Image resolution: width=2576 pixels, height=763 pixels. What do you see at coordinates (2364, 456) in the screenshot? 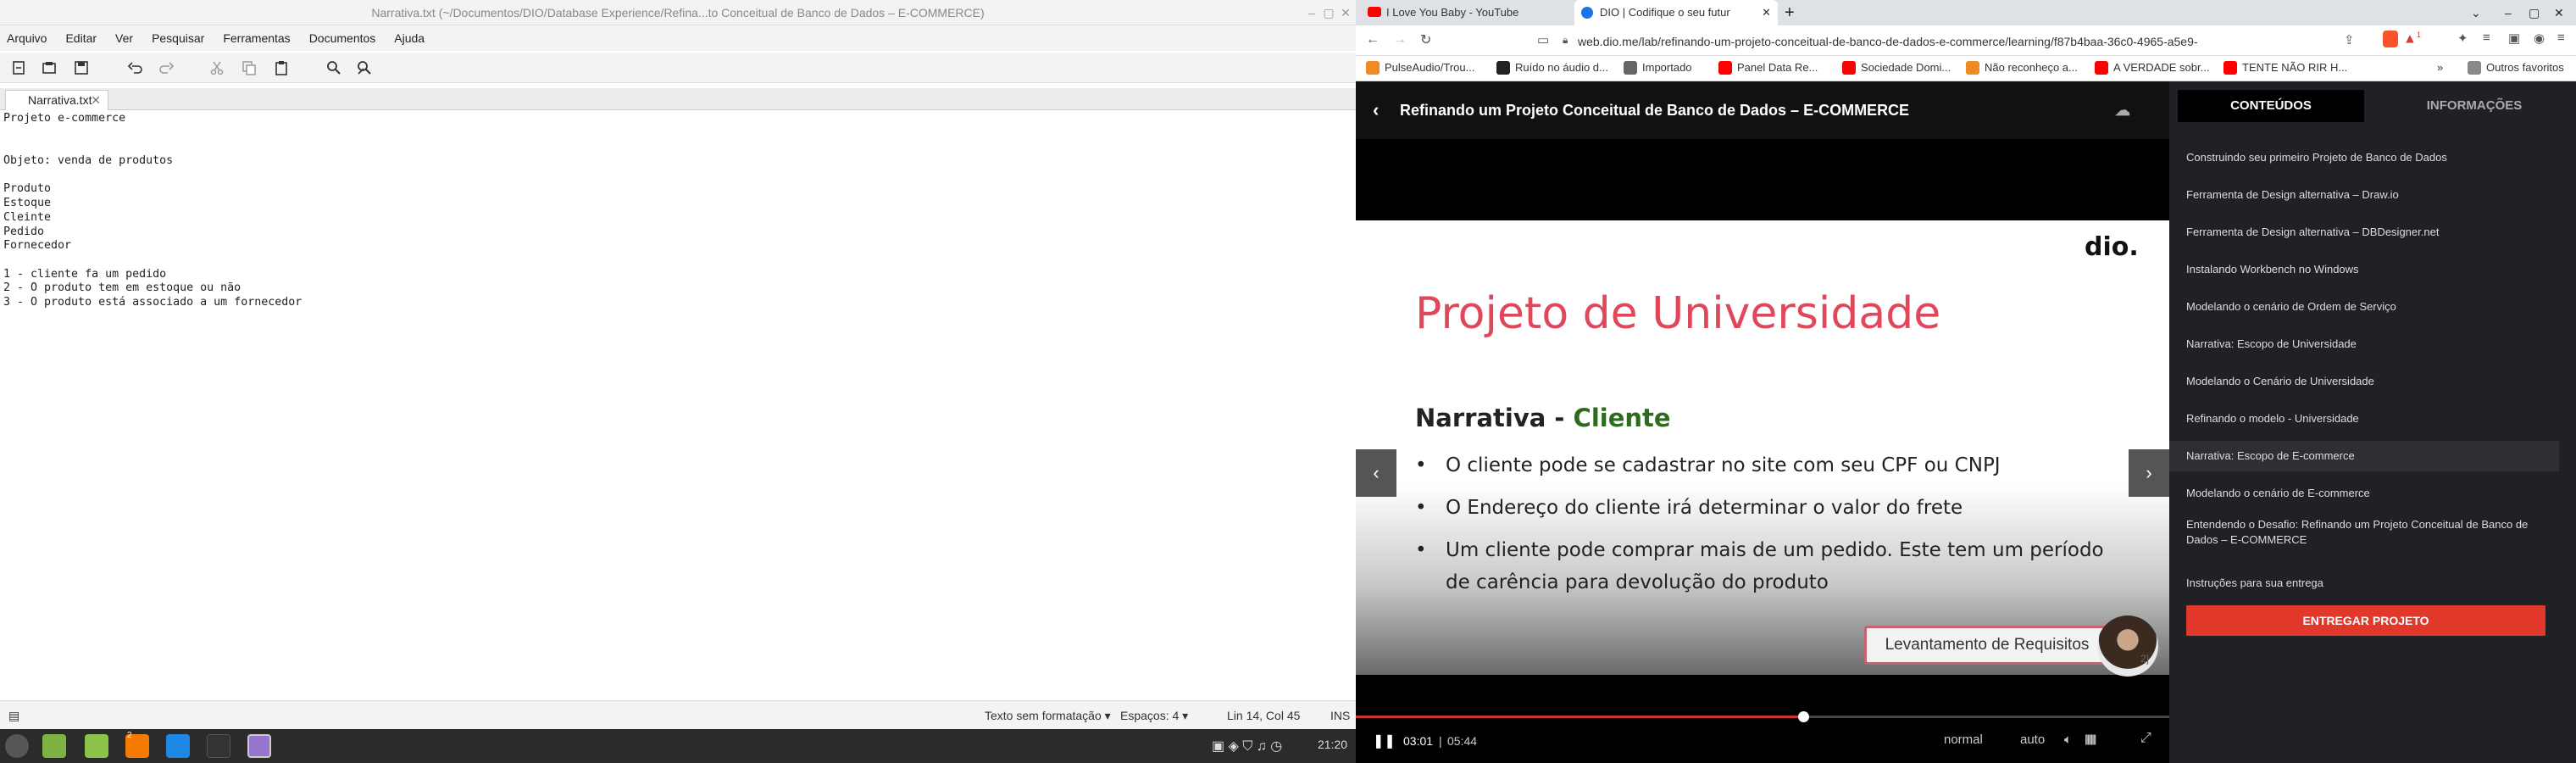
I see `lesson-item: Narrativa: Escopo de E-commerce` at bounding box center [2364, 456].